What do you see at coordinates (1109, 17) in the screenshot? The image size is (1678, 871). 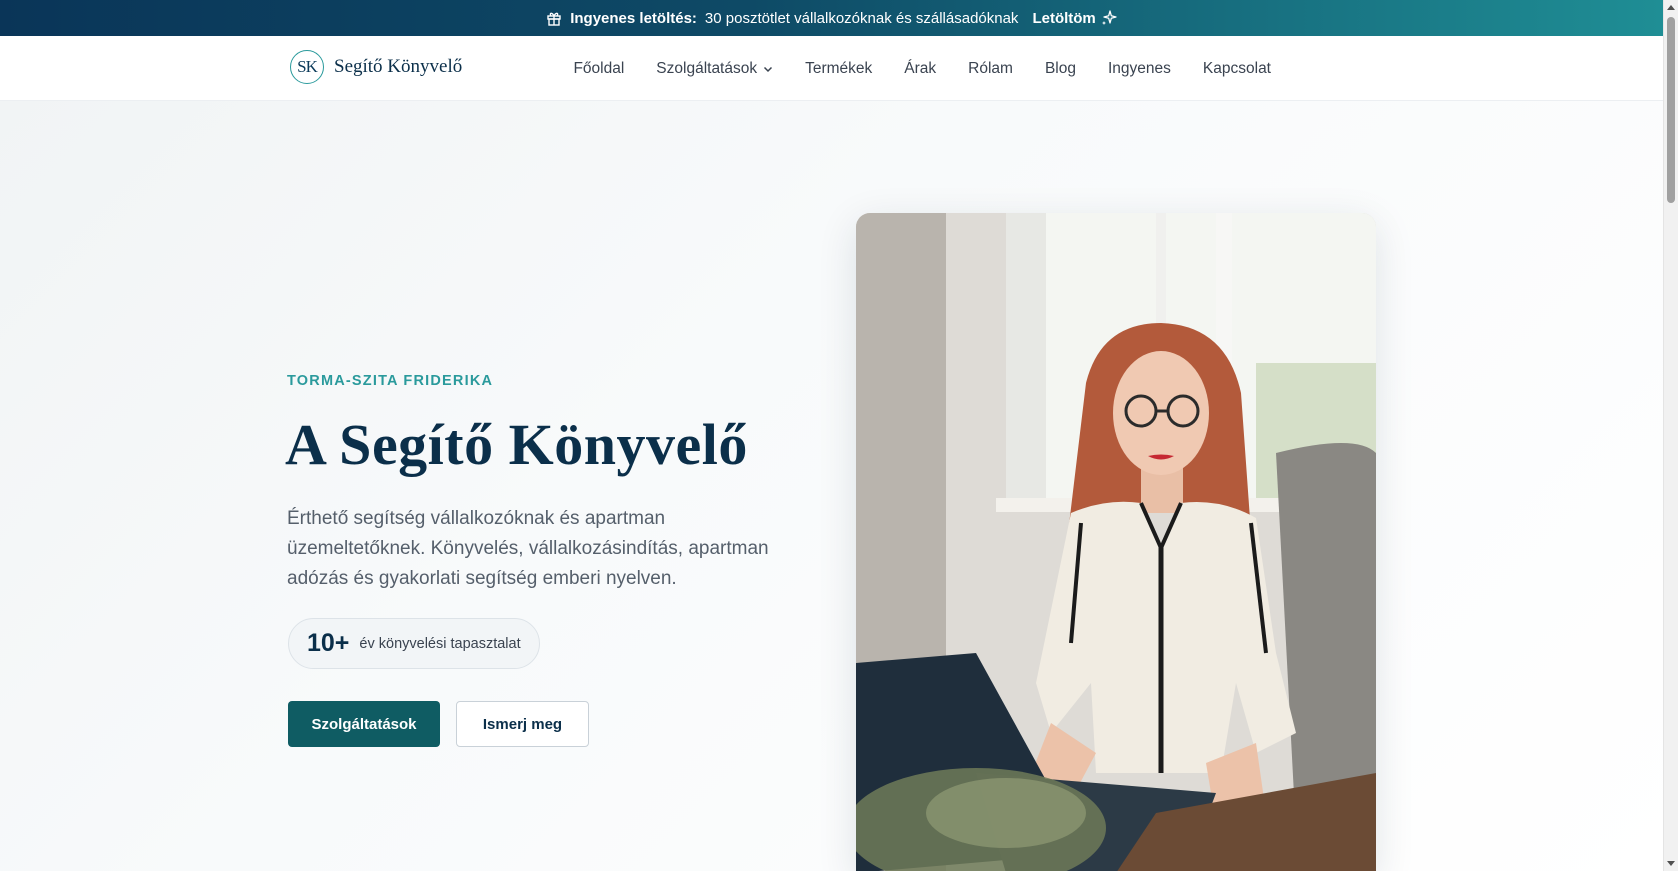 I see `sparkle-icon` at bounding box center [1109, 17].